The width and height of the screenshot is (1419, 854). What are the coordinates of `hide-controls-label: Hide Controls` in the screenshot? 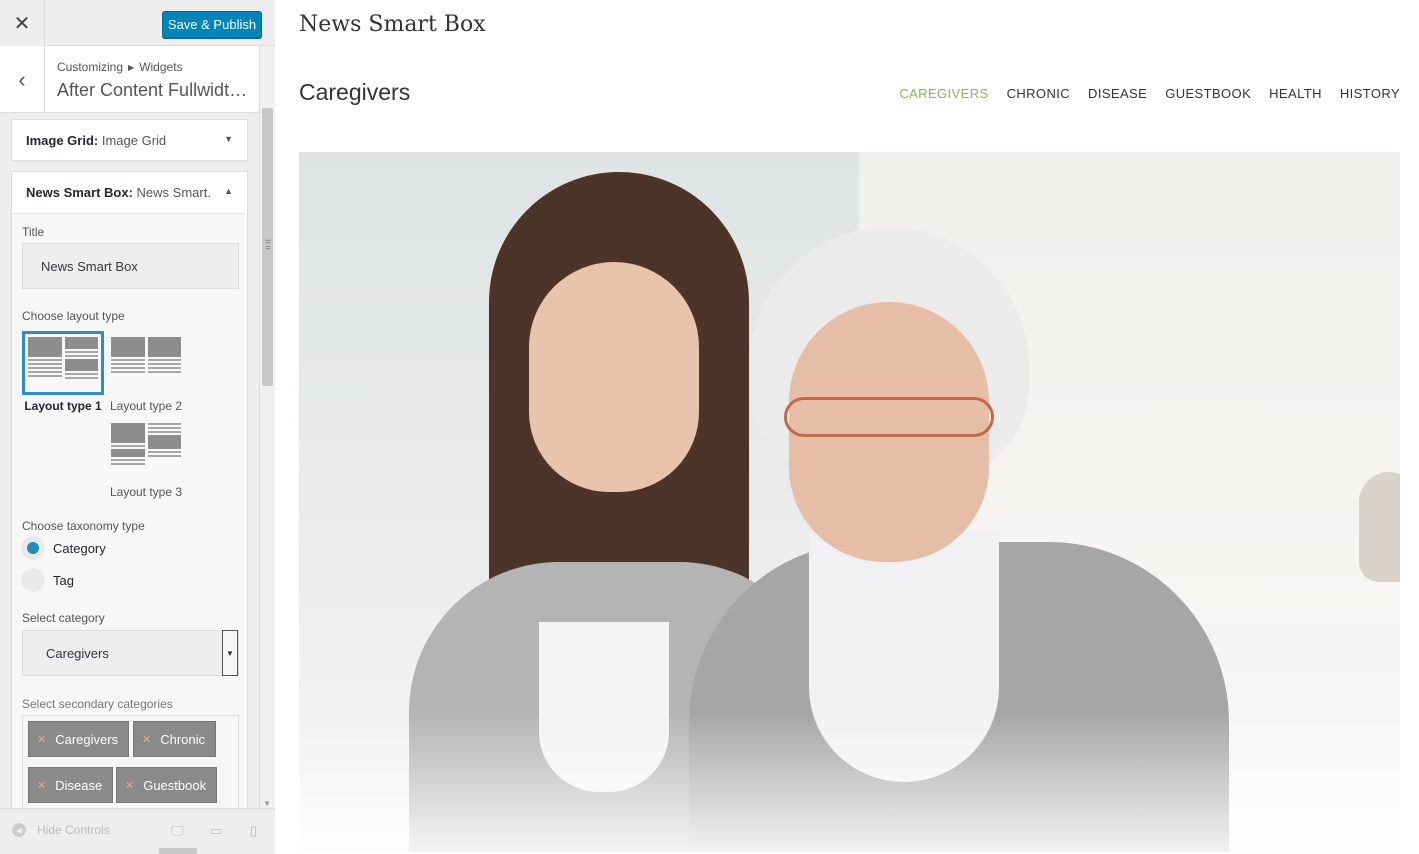 It's located at (73, 830).